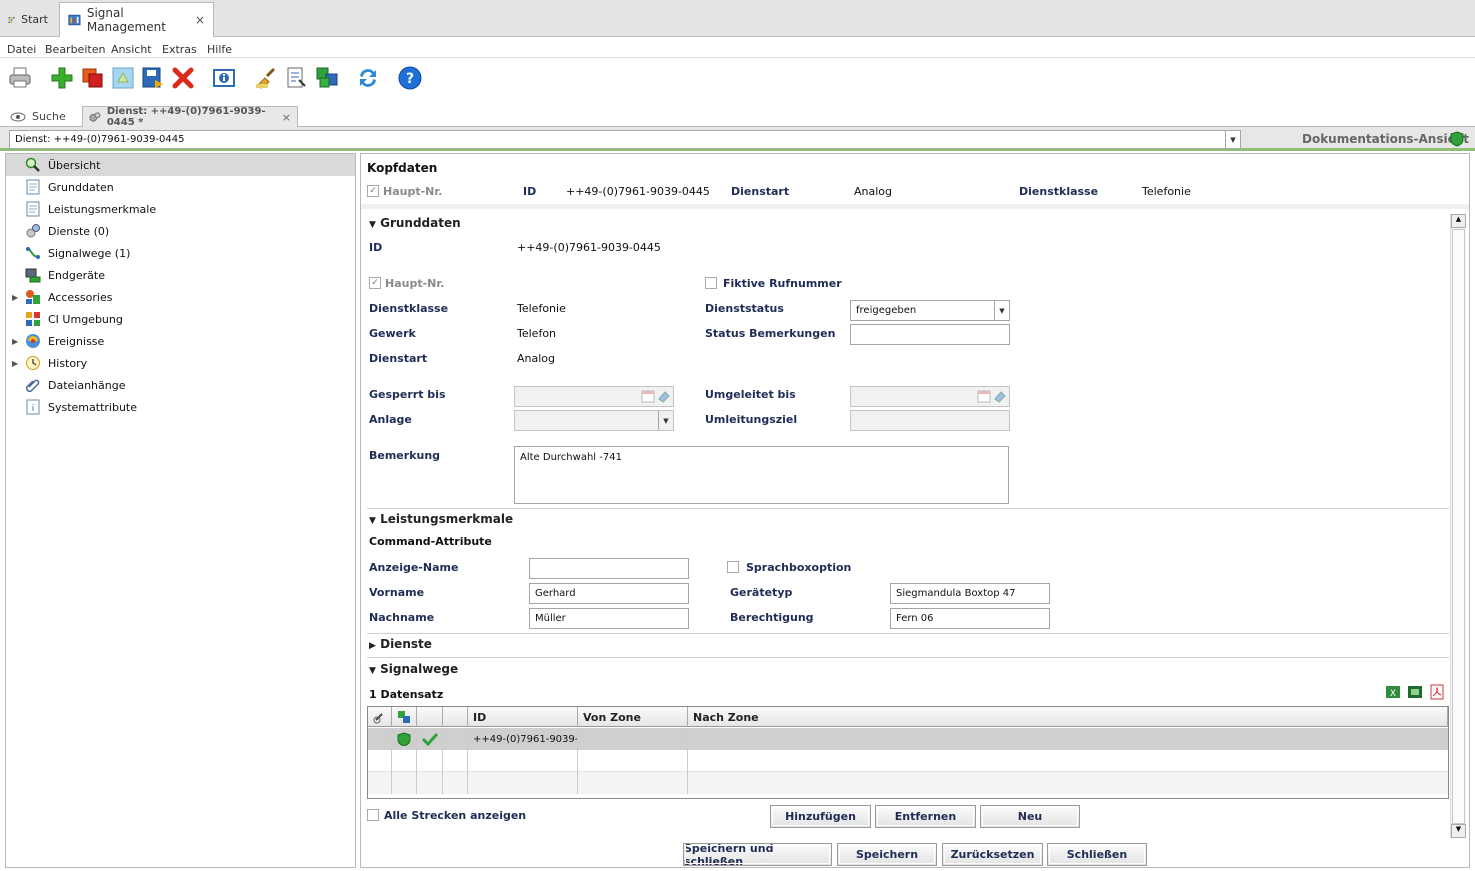 The width and height of the screenshot is (1475, 871). Describe the element at coordinates (970, 593) in the screenshot. I see `geraetetyp-input: Siegmandula Boxtop 47` at that location.